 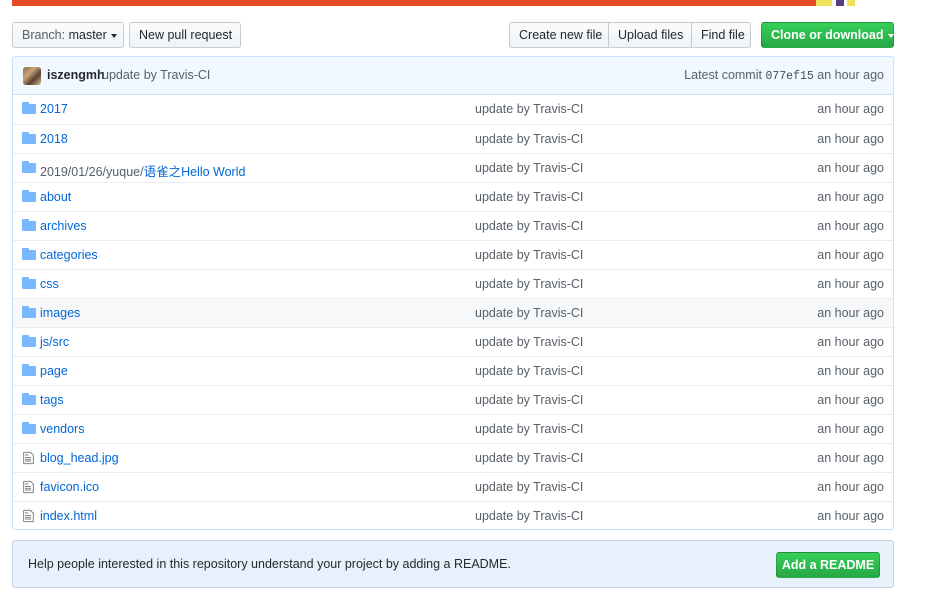 I want to click on file-name-link: vendors, so click(x=62, y=429).